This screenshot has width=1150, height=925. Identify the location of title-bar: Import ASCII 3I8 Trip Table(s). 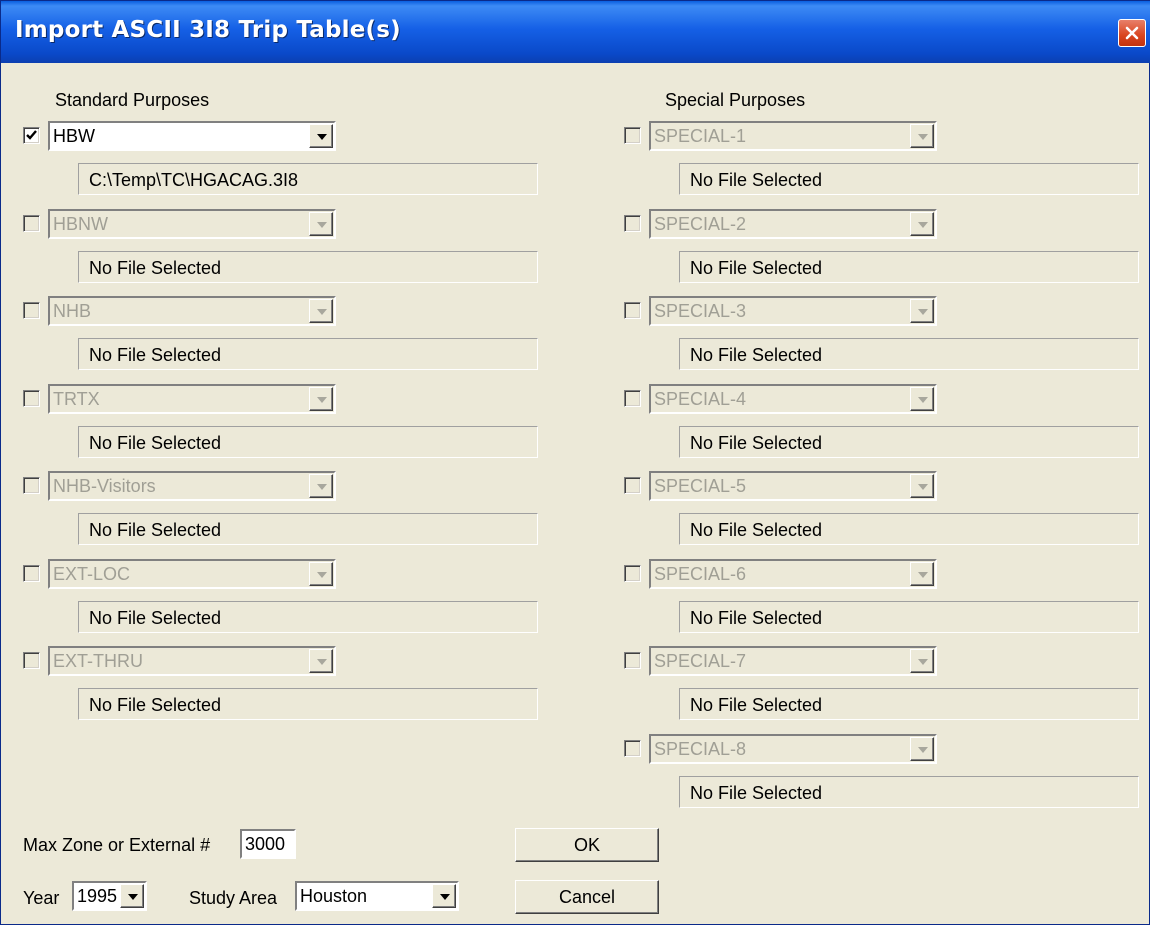
(575, 32).